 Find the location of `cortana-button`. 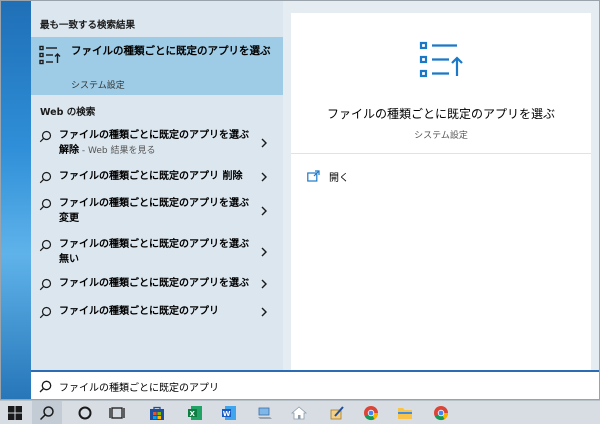

cortana-button is located at coordinates (85, 412).